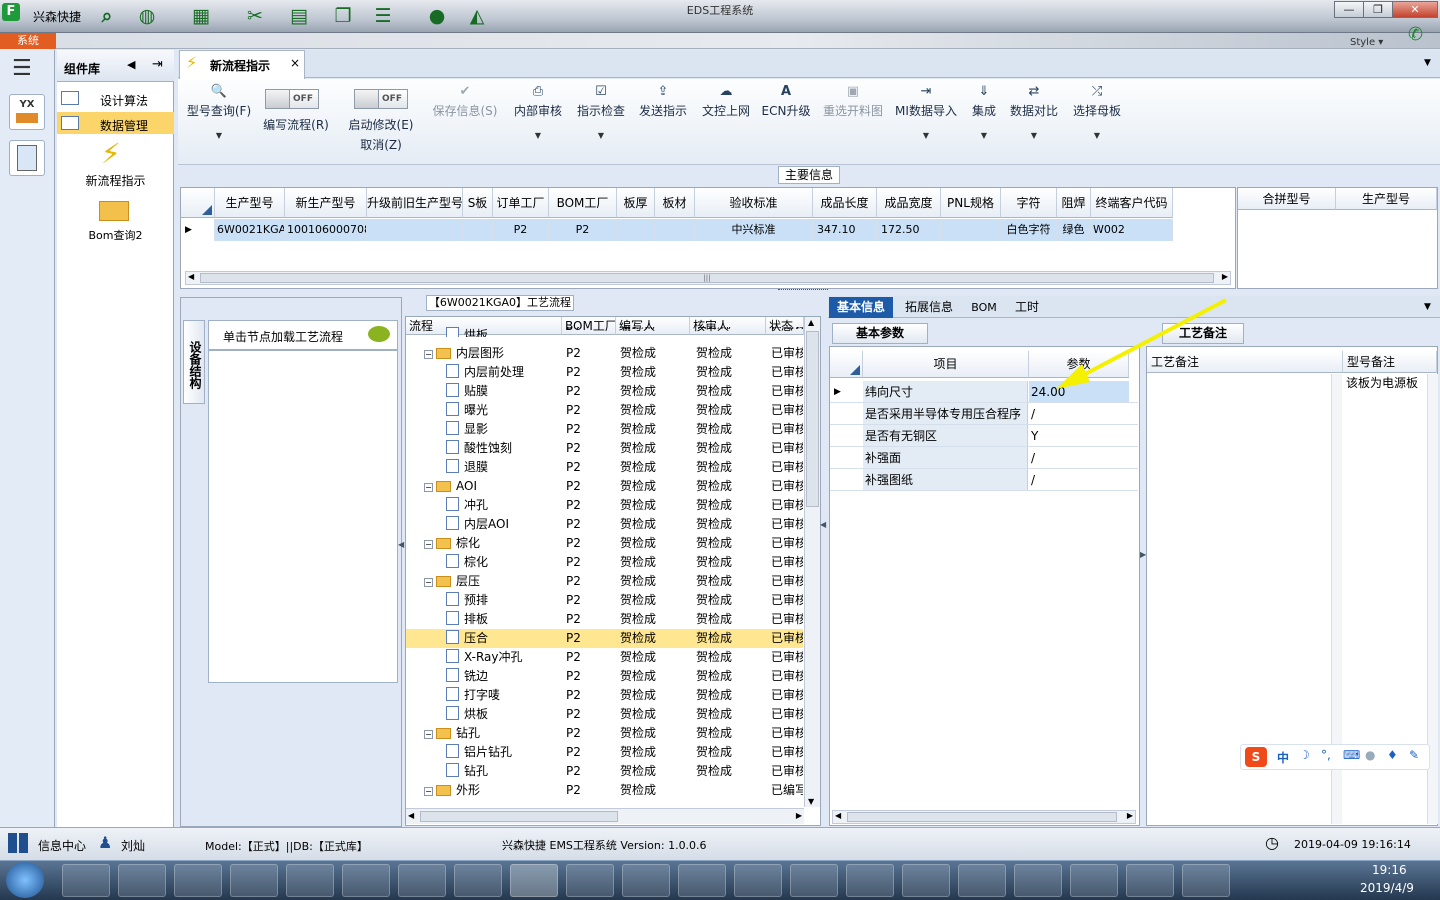 The height and width of the screenshot is (900, 1440). Describe the element at coordinates (1074, 203) in the screenshot. I see `col-solder-mask: 阻焊` at that location.